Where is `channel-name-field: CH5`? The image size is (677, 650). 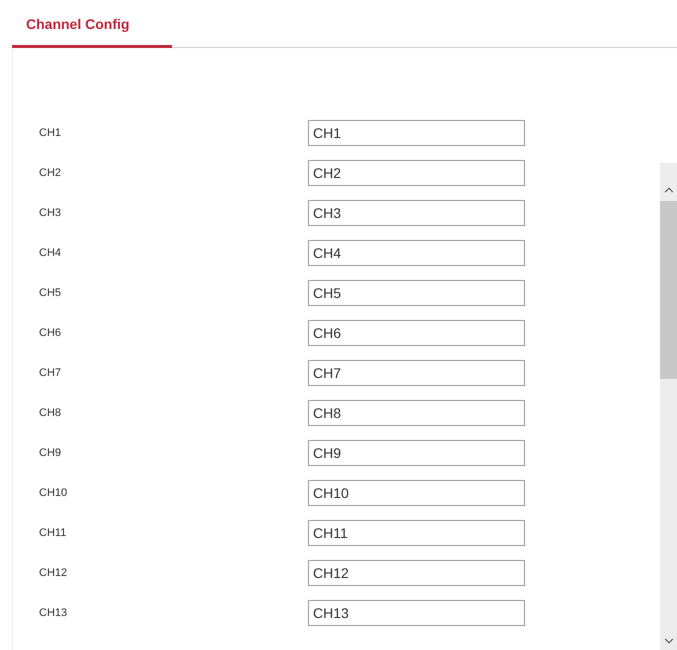 channel-name-field: CH5 is located at coordinates (416, 293).